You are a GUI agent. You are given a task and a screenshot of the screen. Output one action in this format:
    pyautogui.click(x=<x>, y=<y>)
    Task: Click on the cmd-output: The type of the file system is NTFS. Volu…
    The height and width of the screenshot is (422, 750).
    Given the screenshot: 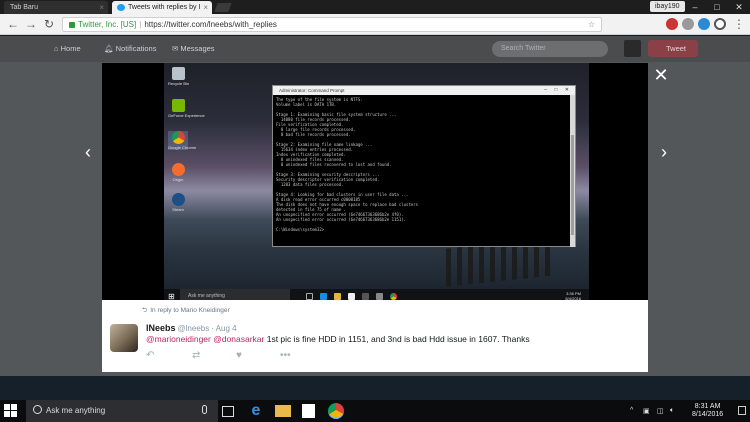 What is the action you would take?
    pyautogui.click(x=424, y=164)
    